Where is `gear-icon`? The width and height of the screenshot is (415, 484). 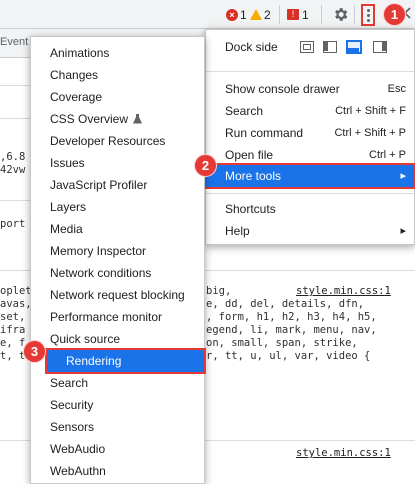
gear-icon is located at coordinates (340, 14).